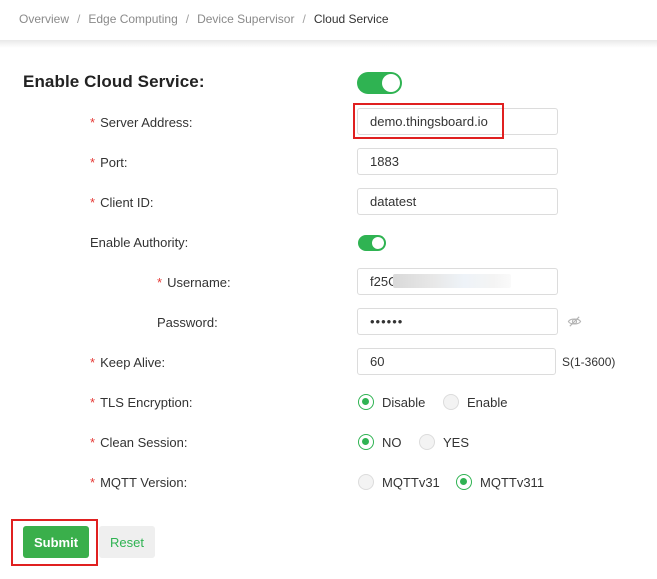 Image resolution: width=657 pixels, height=579 pixels. What do you see at coordinates (245, 19) in the screenshot?
I see `breadcrumb-device-supervisor: Device Supervisor` at bounding box center [245, 19].